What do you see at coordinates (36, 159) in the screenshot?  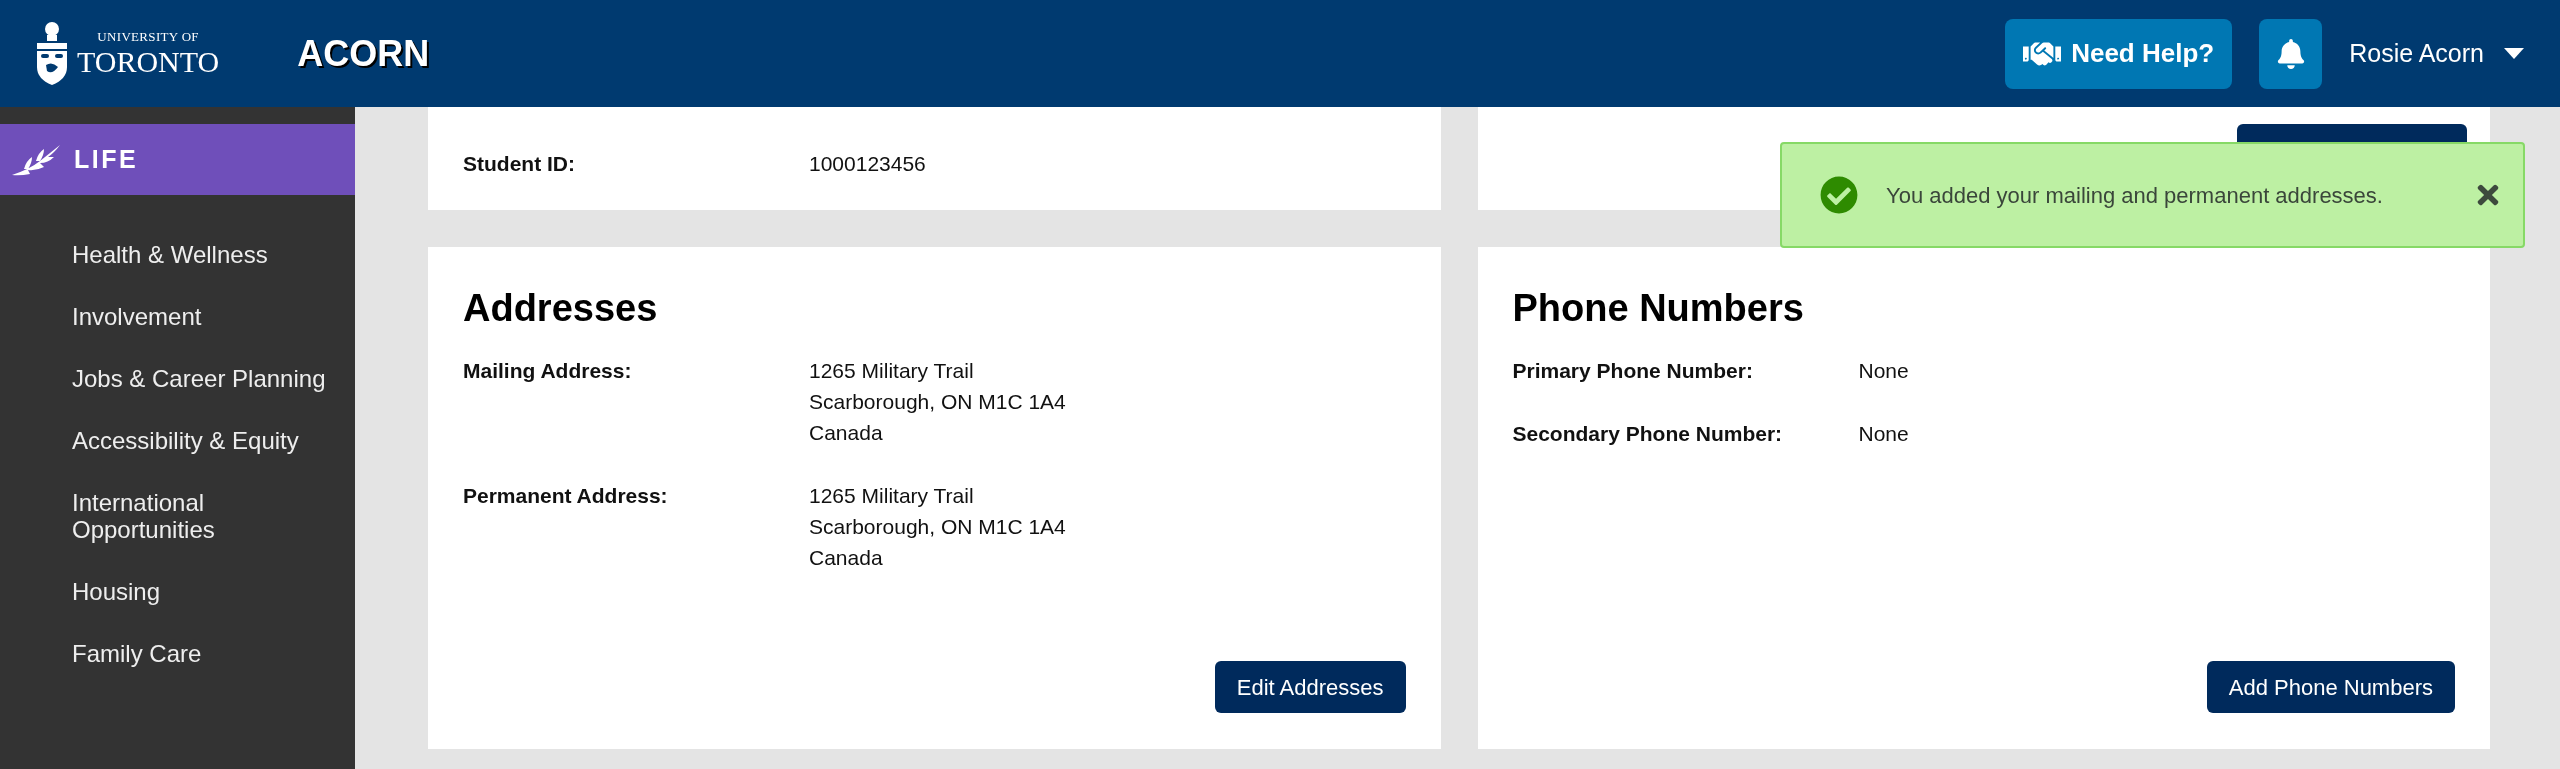 I see `leaf-icon` at bounding box center [36, 159].